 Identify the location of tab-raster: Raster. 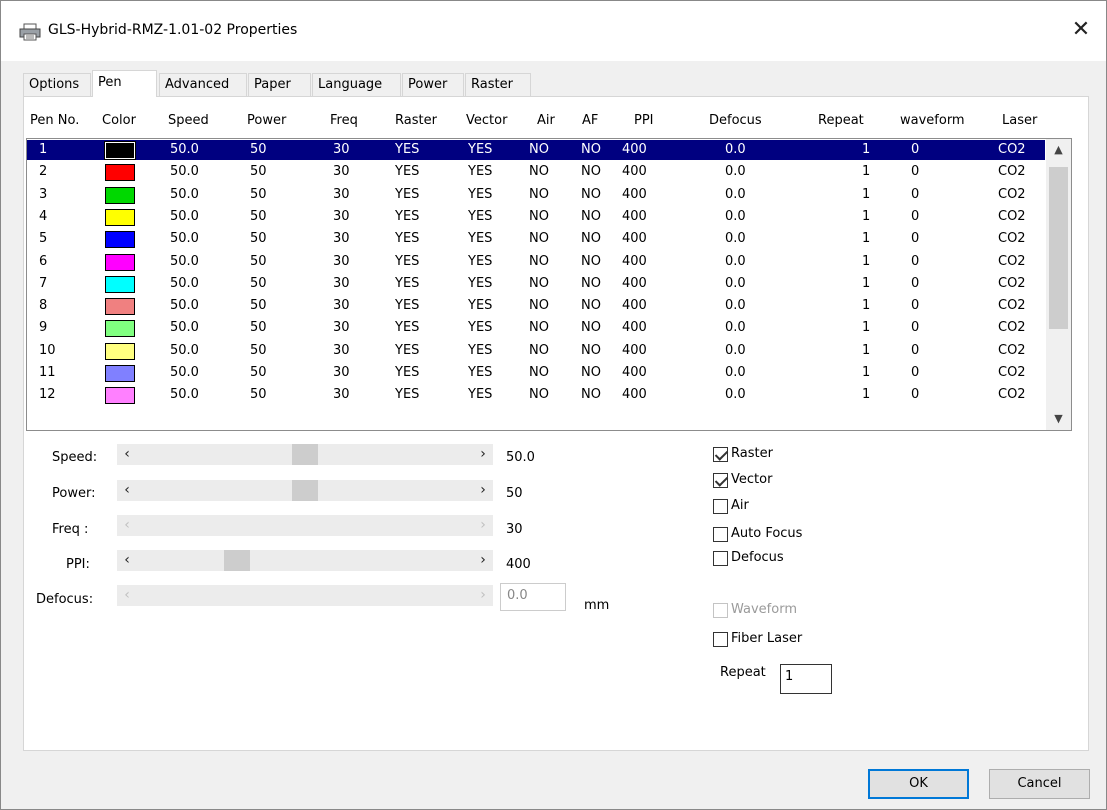
(498, 84).